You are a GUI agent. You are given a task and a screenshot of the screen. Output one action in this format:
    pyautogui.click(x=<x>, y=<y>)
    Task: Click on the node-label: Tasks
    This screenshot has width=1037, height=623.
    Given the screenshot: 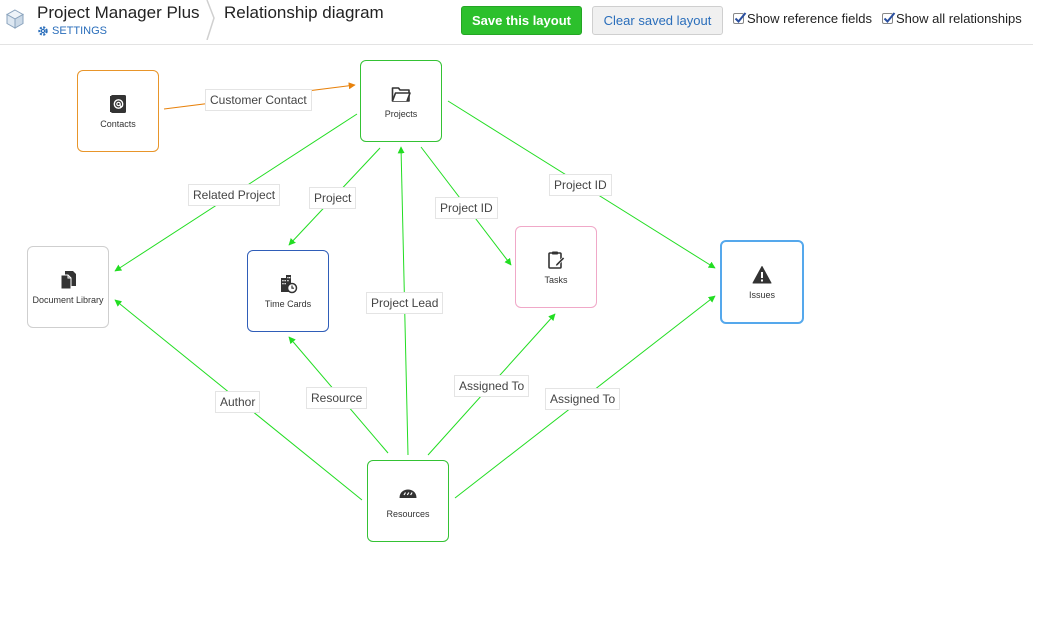 What is the action you would take?
    pyautogui.click(x=556, y=279)
    